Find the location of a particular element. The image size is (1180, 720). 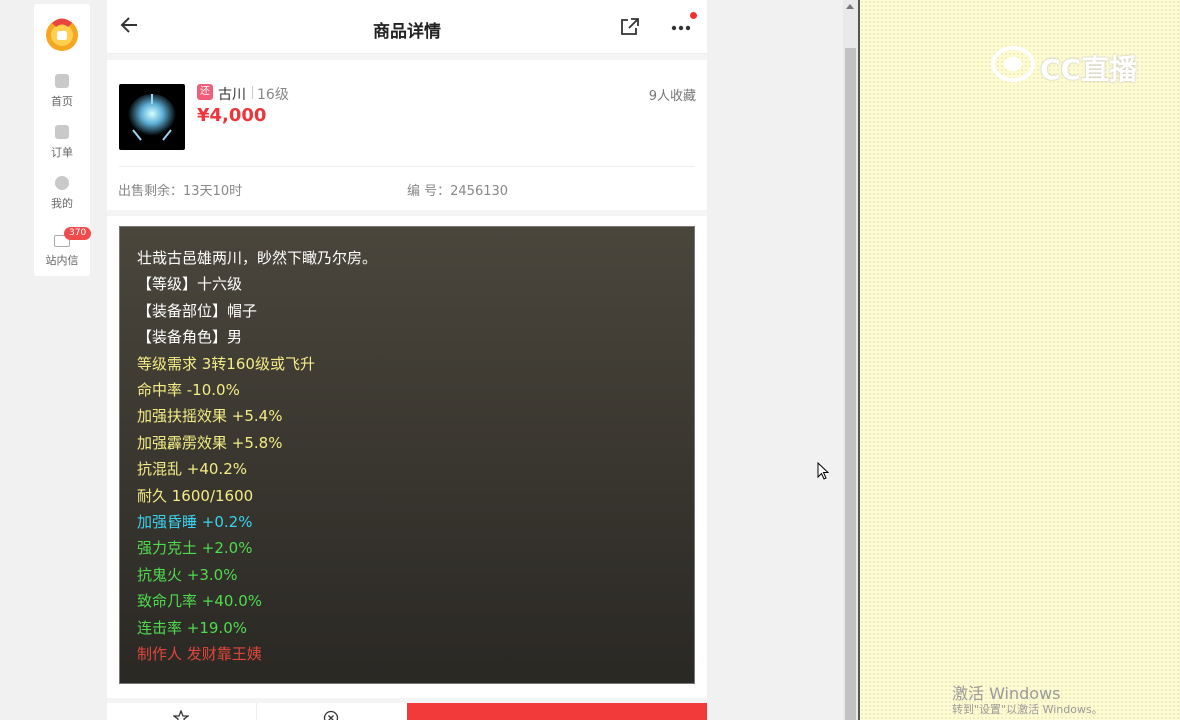

favorite-button is located at coordinates (182, 711).